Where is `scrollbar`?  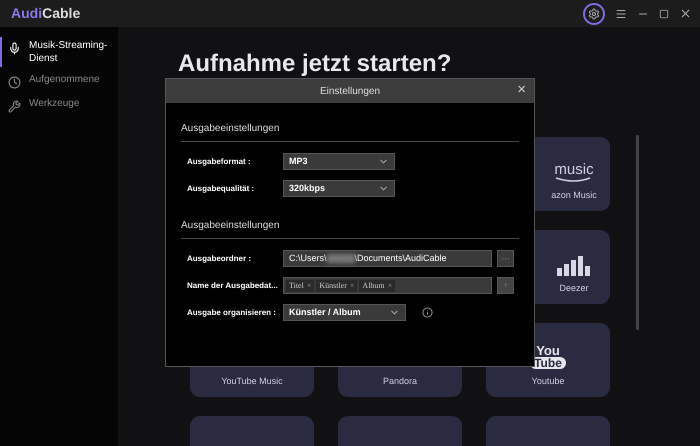 scrollbar is located at coordinates (637, 232).